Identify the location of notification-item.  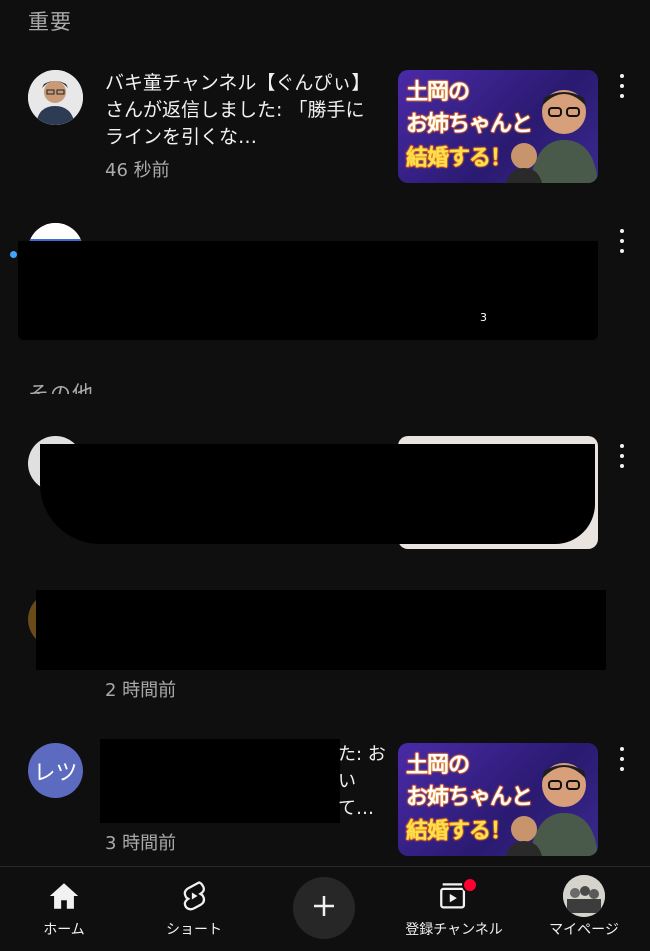
(325, 492).